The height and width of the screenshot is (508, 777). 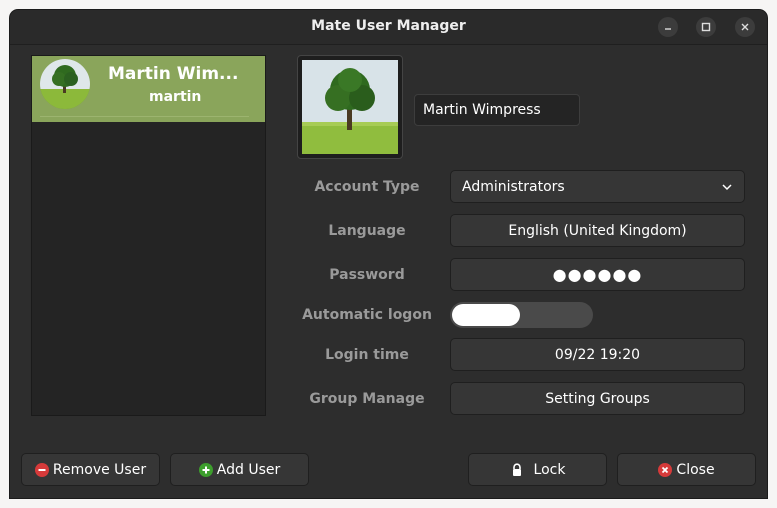 I want to click on avatar, so click(x=65, y=84).